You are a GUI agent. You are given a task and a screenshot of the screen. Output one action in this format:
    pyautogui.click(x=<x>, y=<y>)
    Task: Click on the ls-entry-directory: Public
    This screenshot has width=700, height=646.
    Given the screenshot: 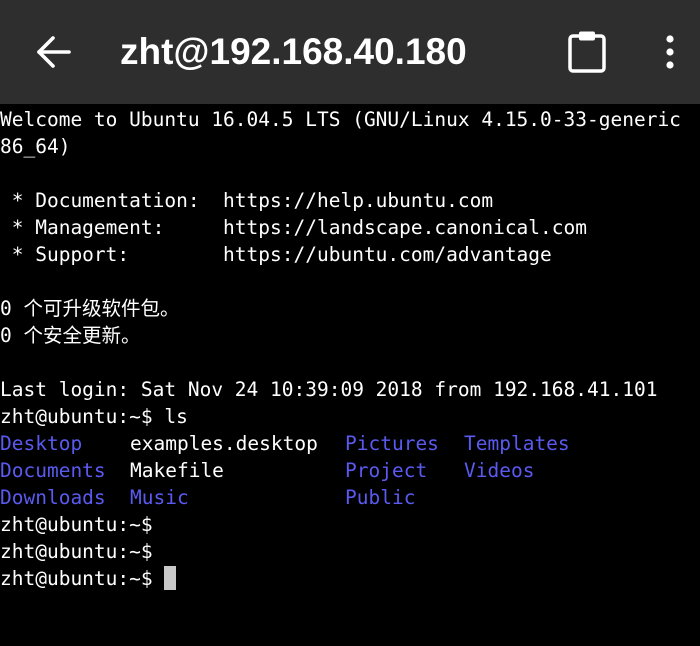 What is the action you would take?
    pyautogui.click(x=380, y=497)
    